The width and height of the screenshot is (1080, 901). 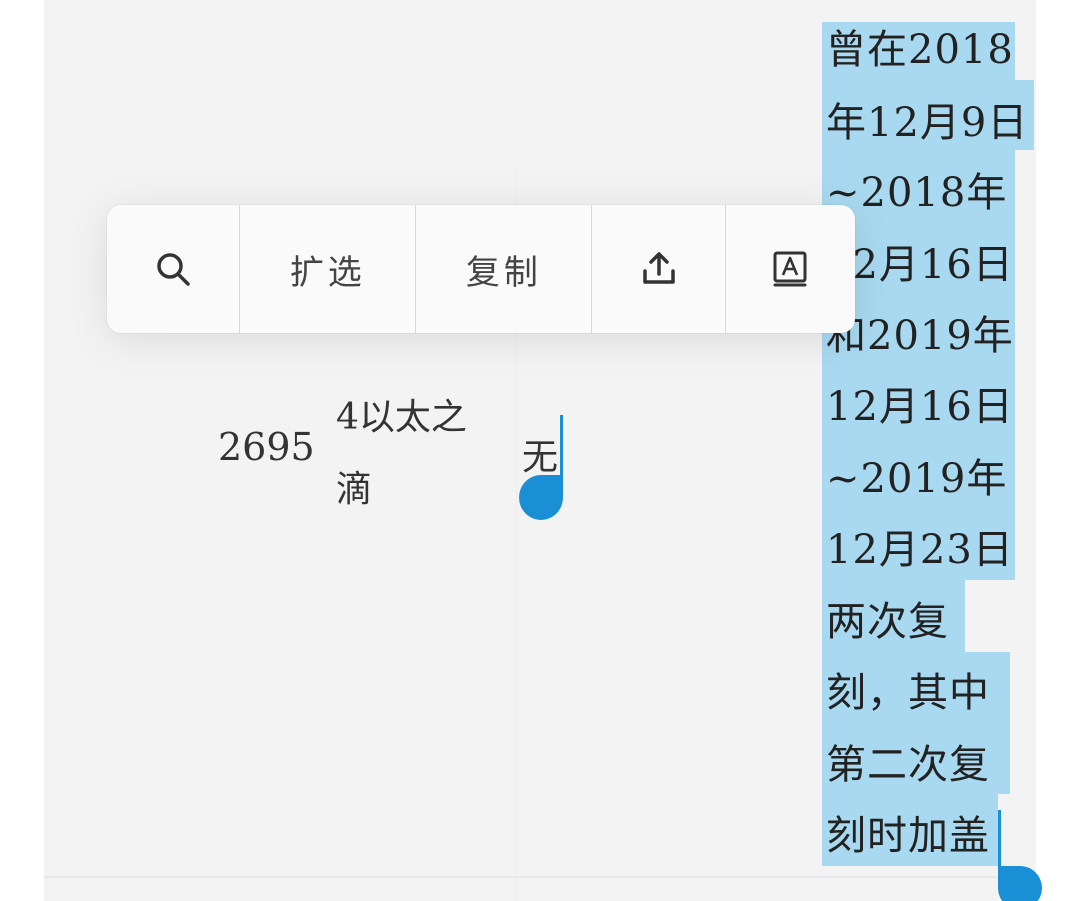 I want to click on item-id: 2695, so click(x=266, y=447).